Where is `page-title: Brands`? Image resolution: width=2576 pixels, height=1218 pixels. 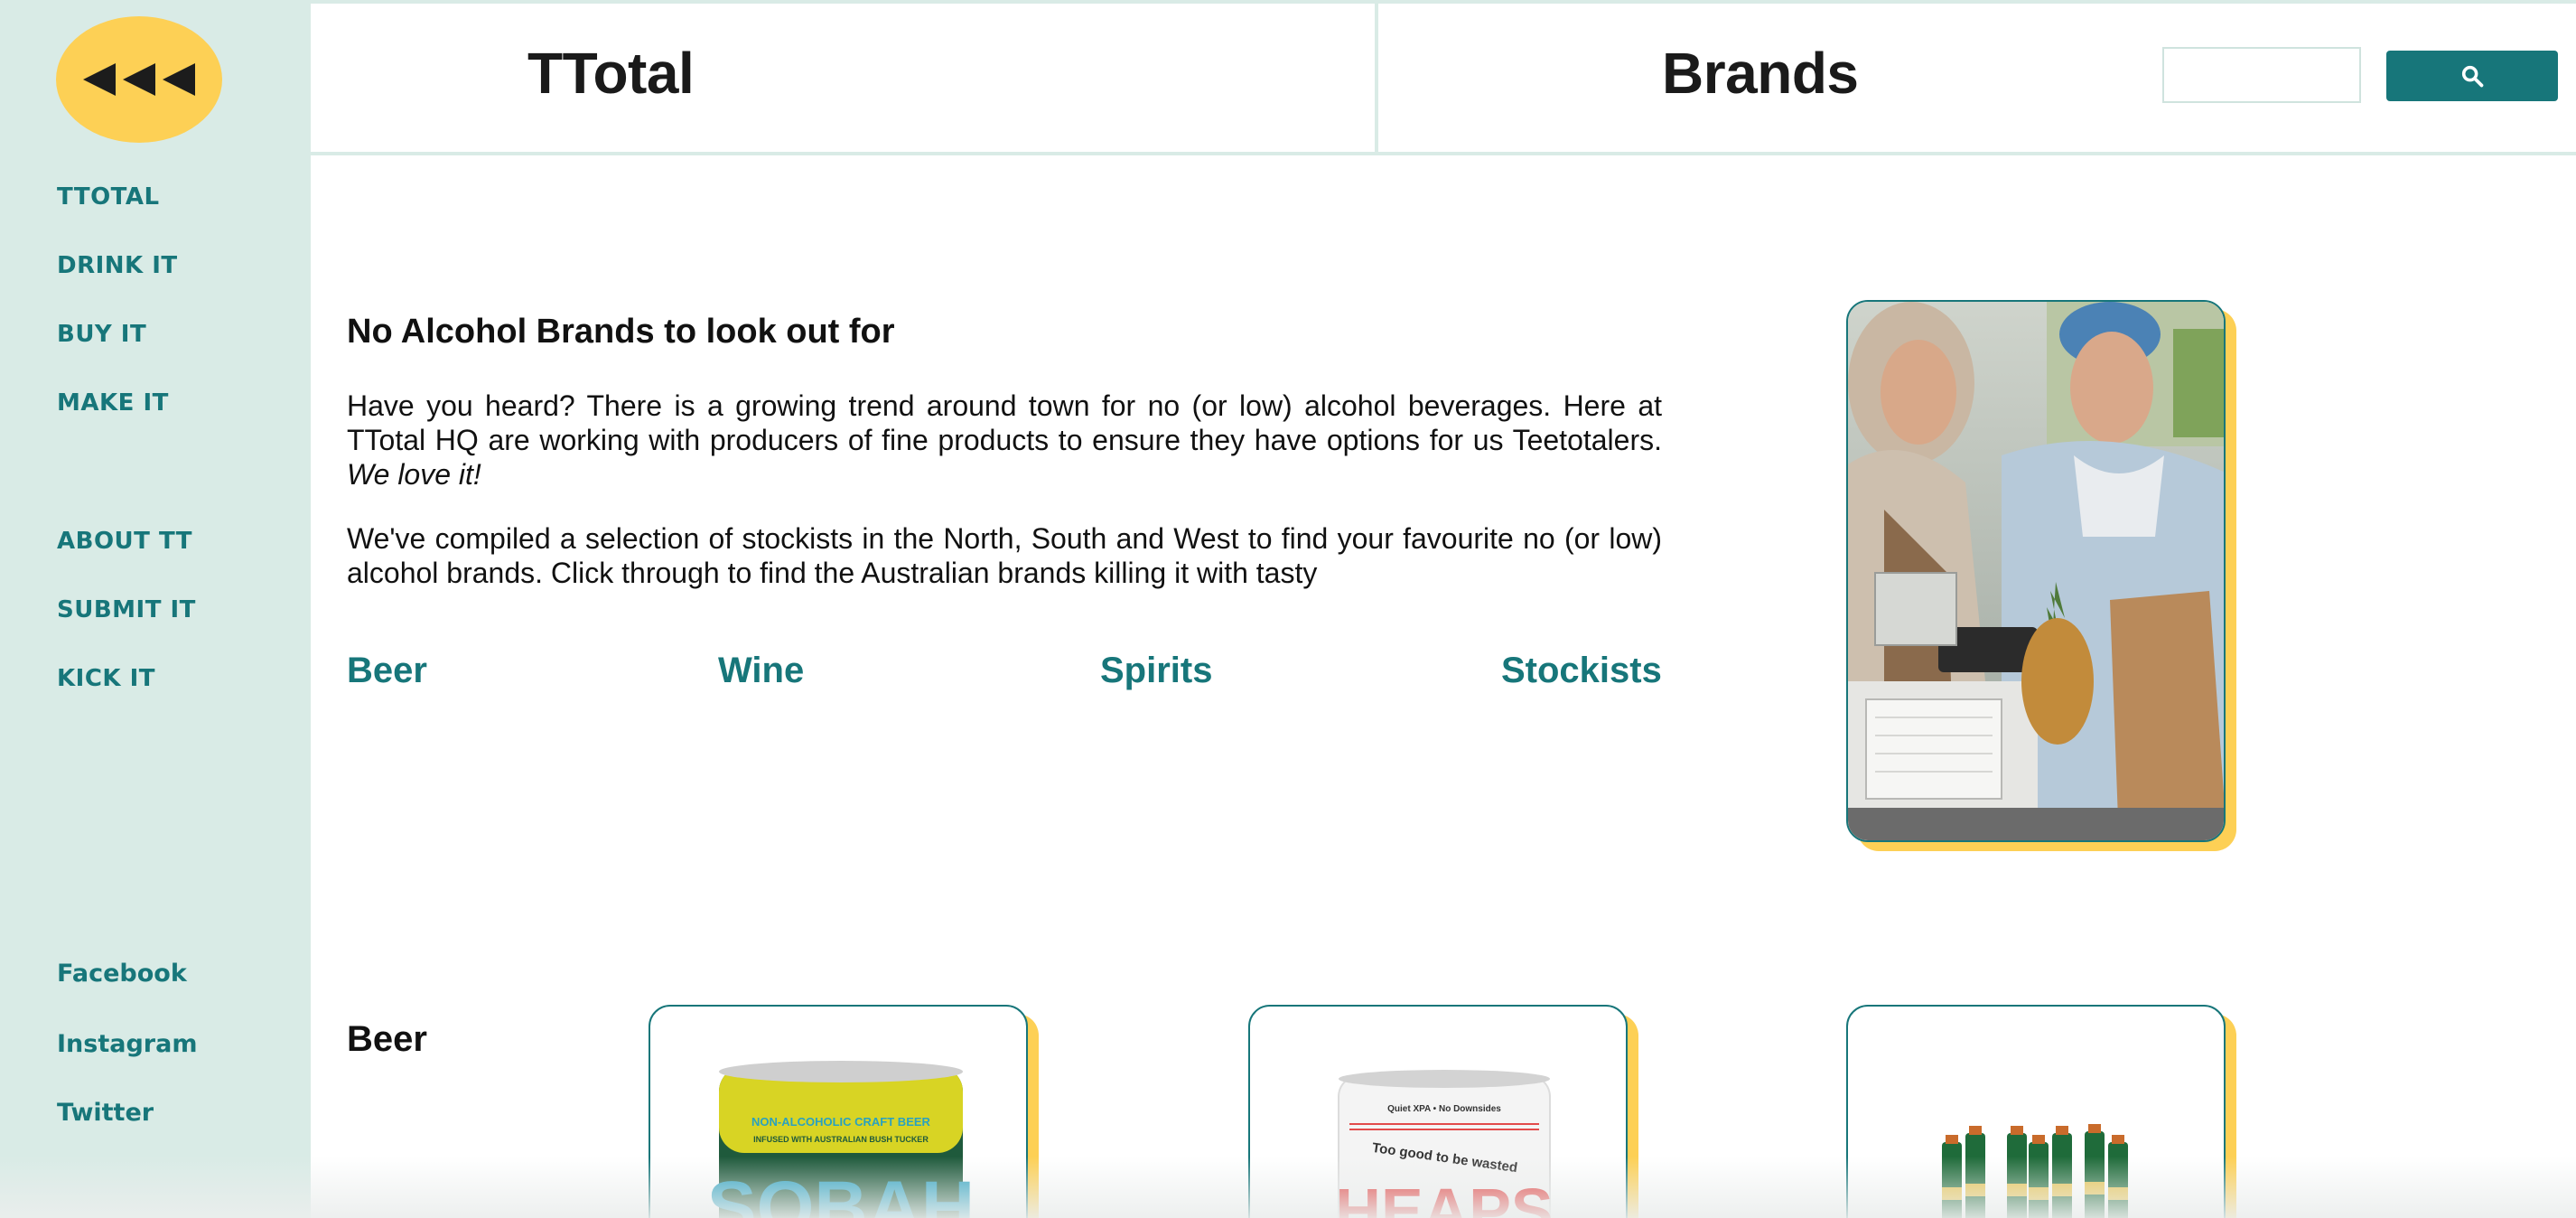 page-title: Brands is located at coordinates (1760, 73).